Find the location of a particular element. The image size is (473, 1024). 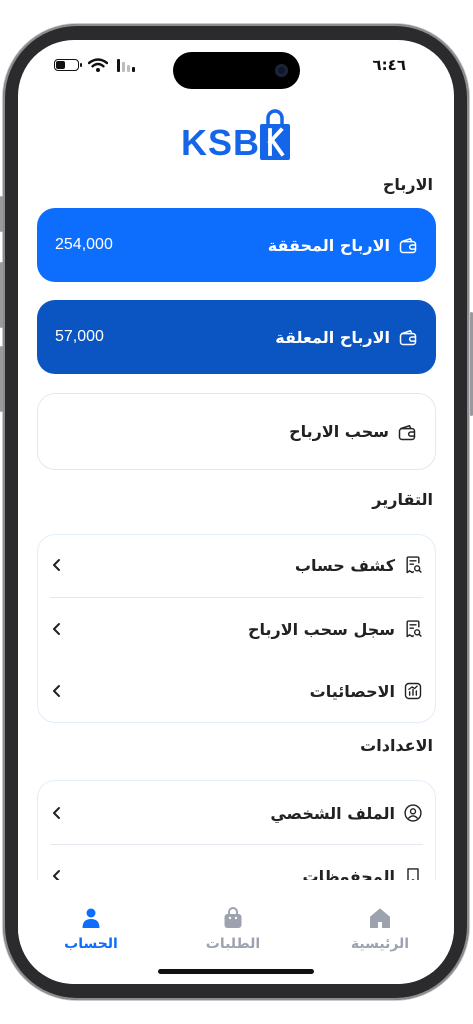

tab-label: الطلبات is located at coordinates (233, 944).